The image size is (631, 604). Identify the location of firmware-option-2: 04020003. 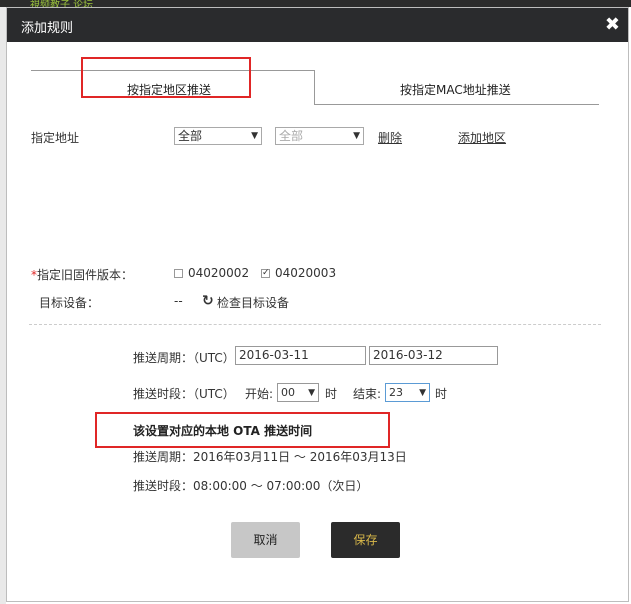
(306, 273).